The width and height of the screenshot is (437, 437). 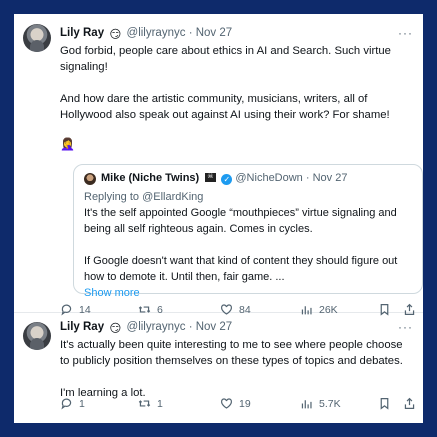 What do you see at coordinates (235, 403) in the screenshot?
I see `like-button: 19` at bounding box center [235, 403].